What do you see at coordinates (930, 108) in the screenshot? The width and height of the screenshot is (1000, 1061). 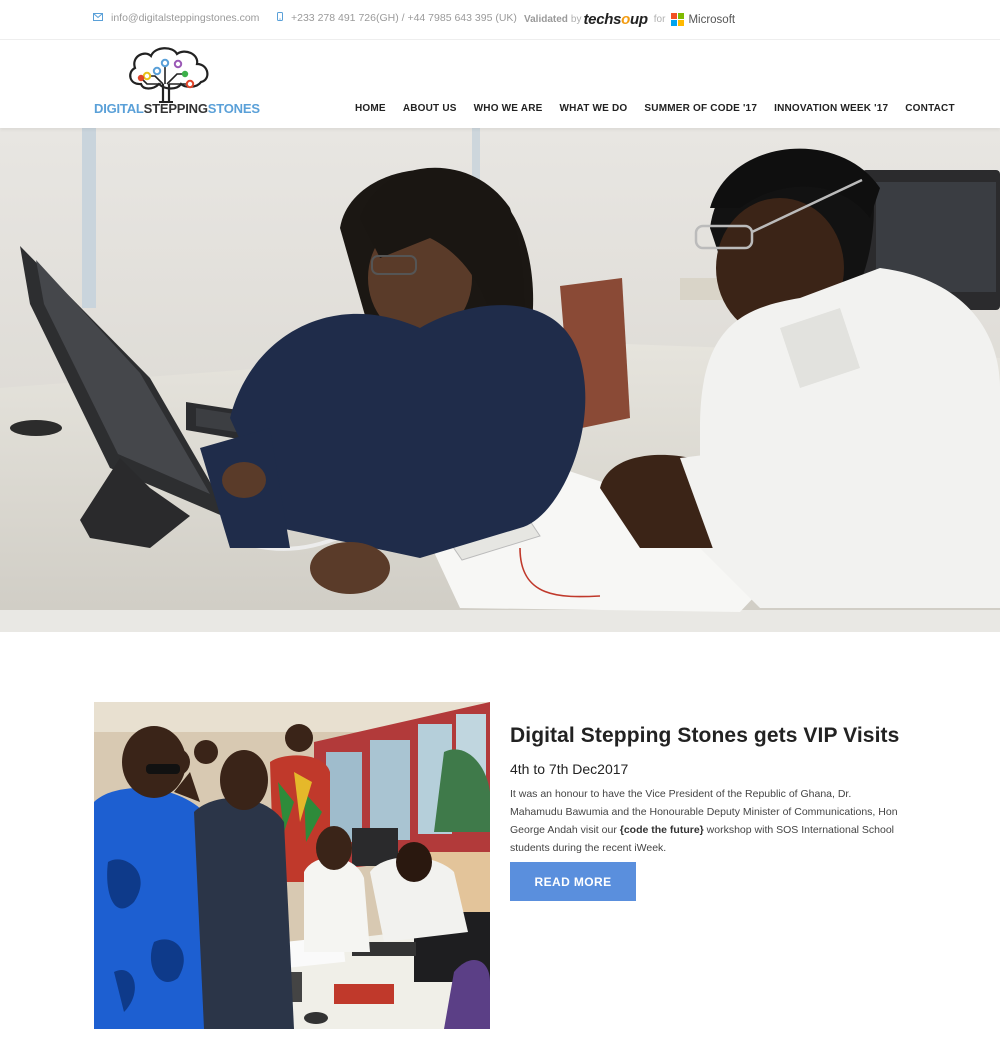 I see `nav-contact: CONTACT` at bounding box center [930, 108].